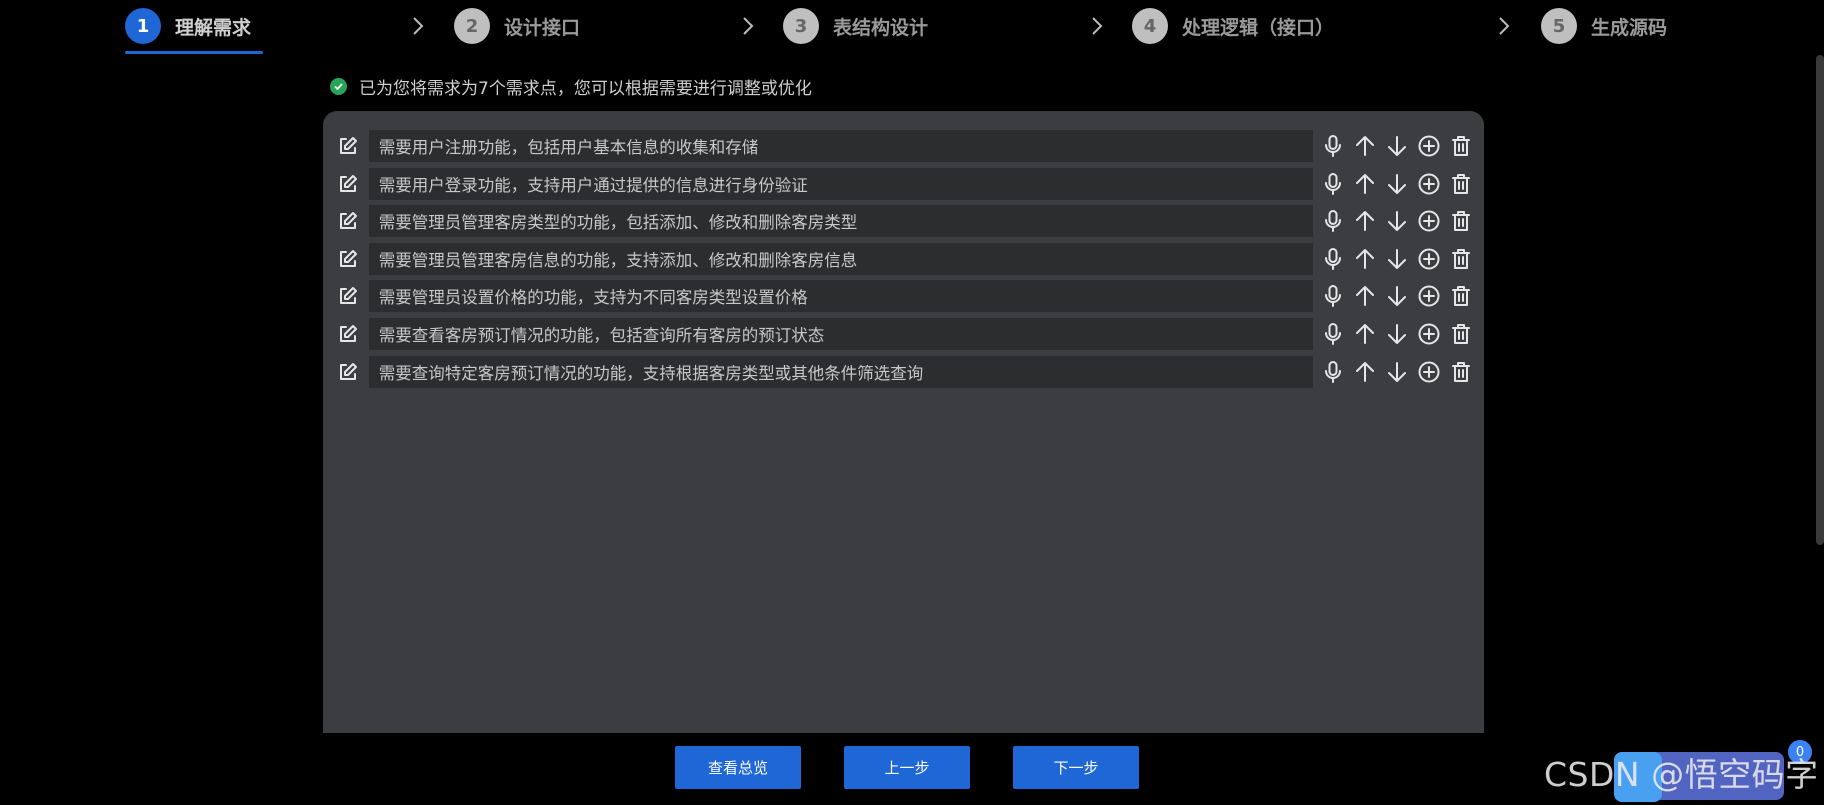 The height and width of the screenshot is (805, 1824). I want to click on step-5-label: 生成源码, so click(1629, 27).